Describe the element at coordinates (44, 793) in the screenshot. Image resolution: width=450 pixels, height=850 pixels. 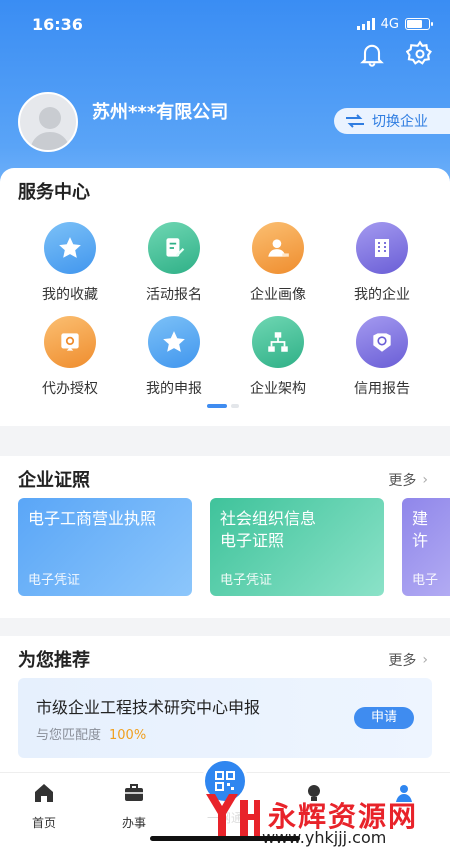
I see `home-icon` at that location.